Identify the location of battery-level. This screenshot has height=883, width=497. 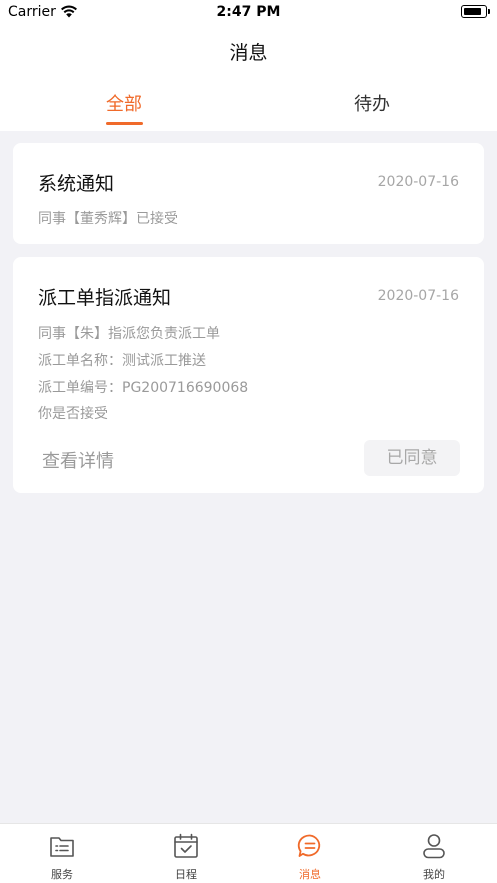
(472, 11).